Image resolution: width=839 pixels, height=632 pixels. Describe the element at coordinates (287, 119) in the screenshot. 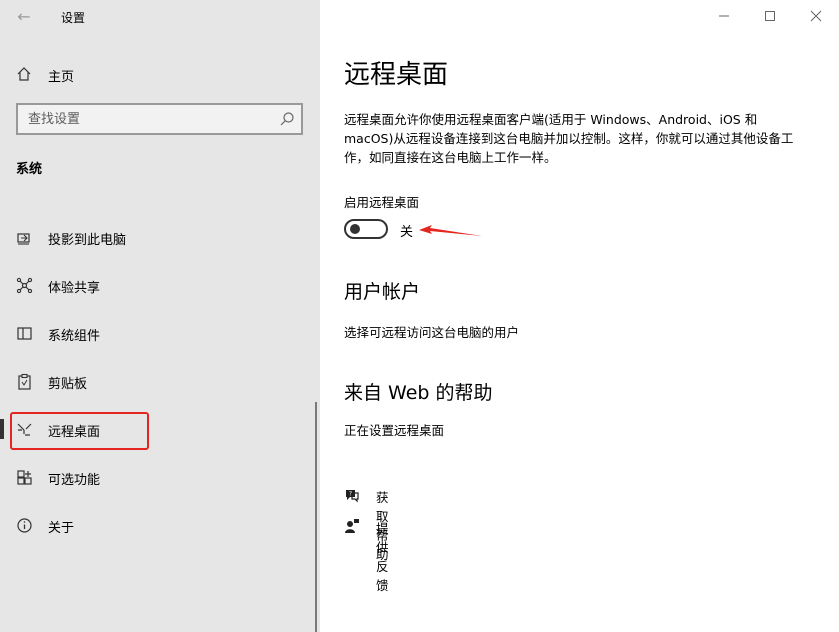

I see `search-icon` at that location.